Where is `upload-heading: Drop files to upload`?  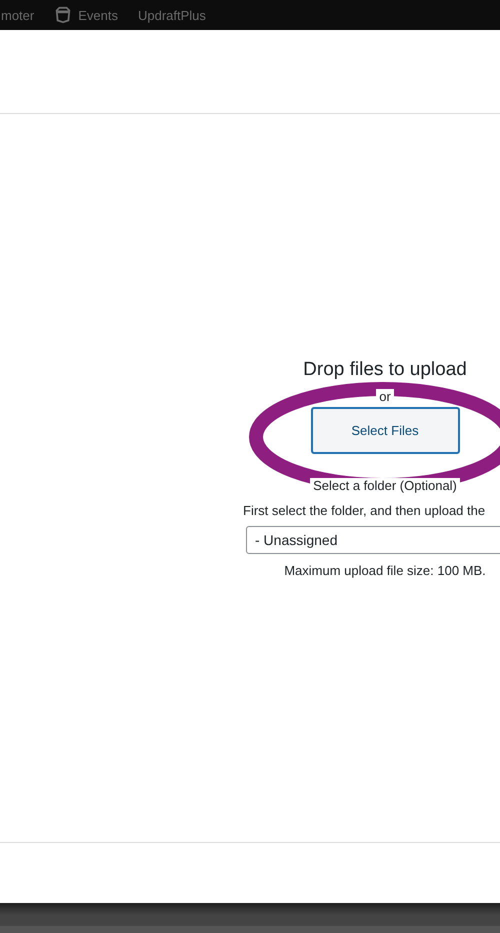 upload-heading: Drop files to upload is located at coordinates (385, 370).